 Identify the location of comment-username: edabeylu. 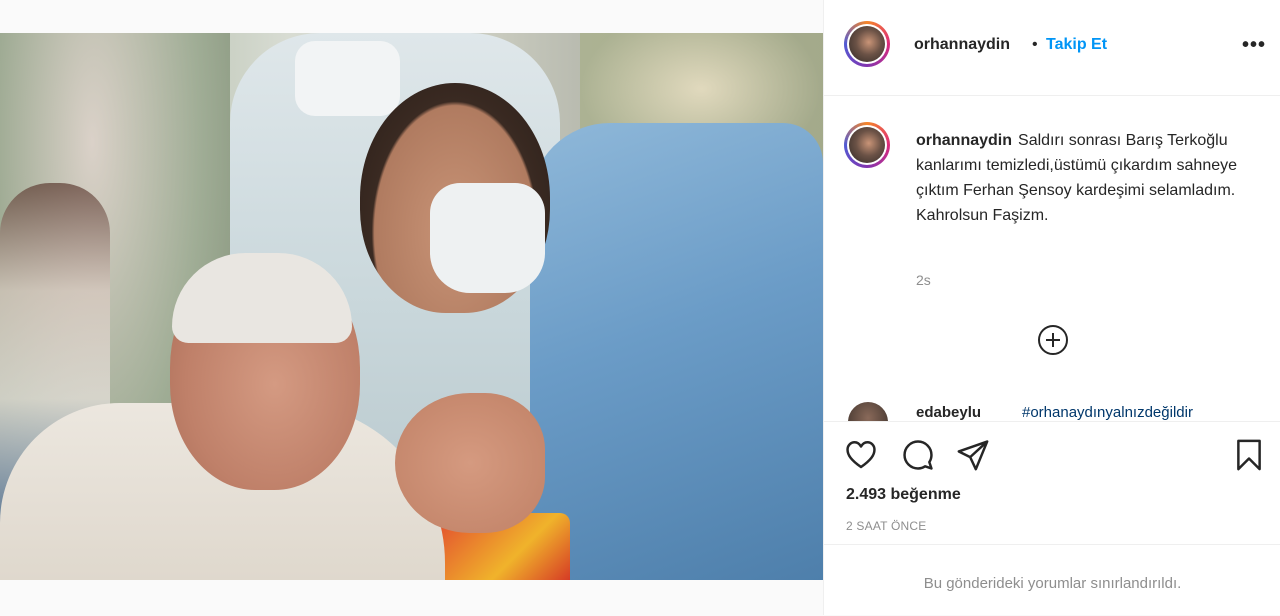
(948, 412).